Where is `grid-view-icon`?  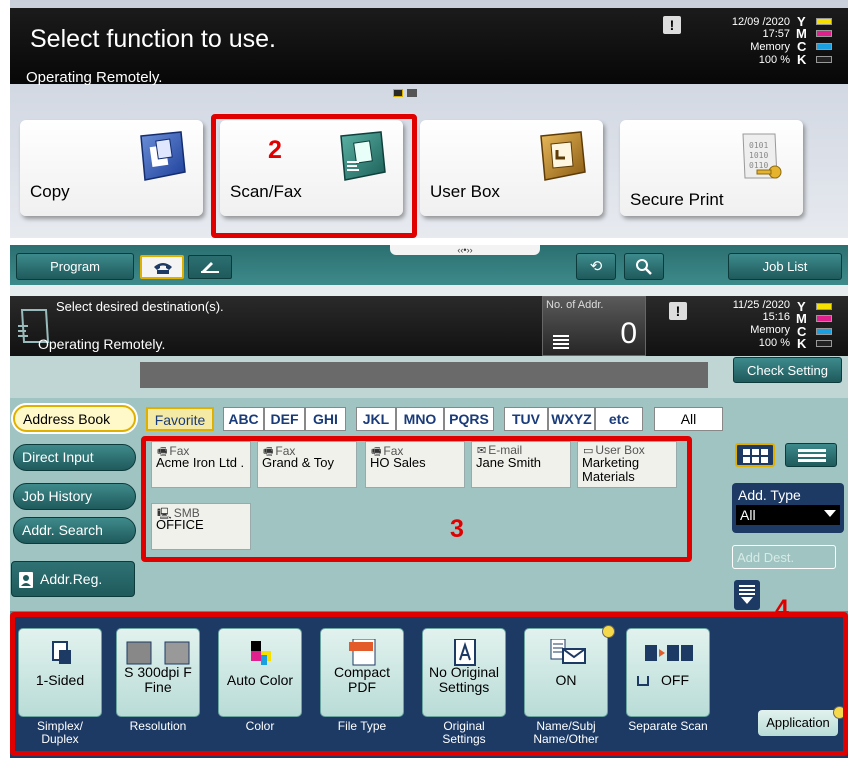 grid-view-icon is located at coordinates (755, 456).